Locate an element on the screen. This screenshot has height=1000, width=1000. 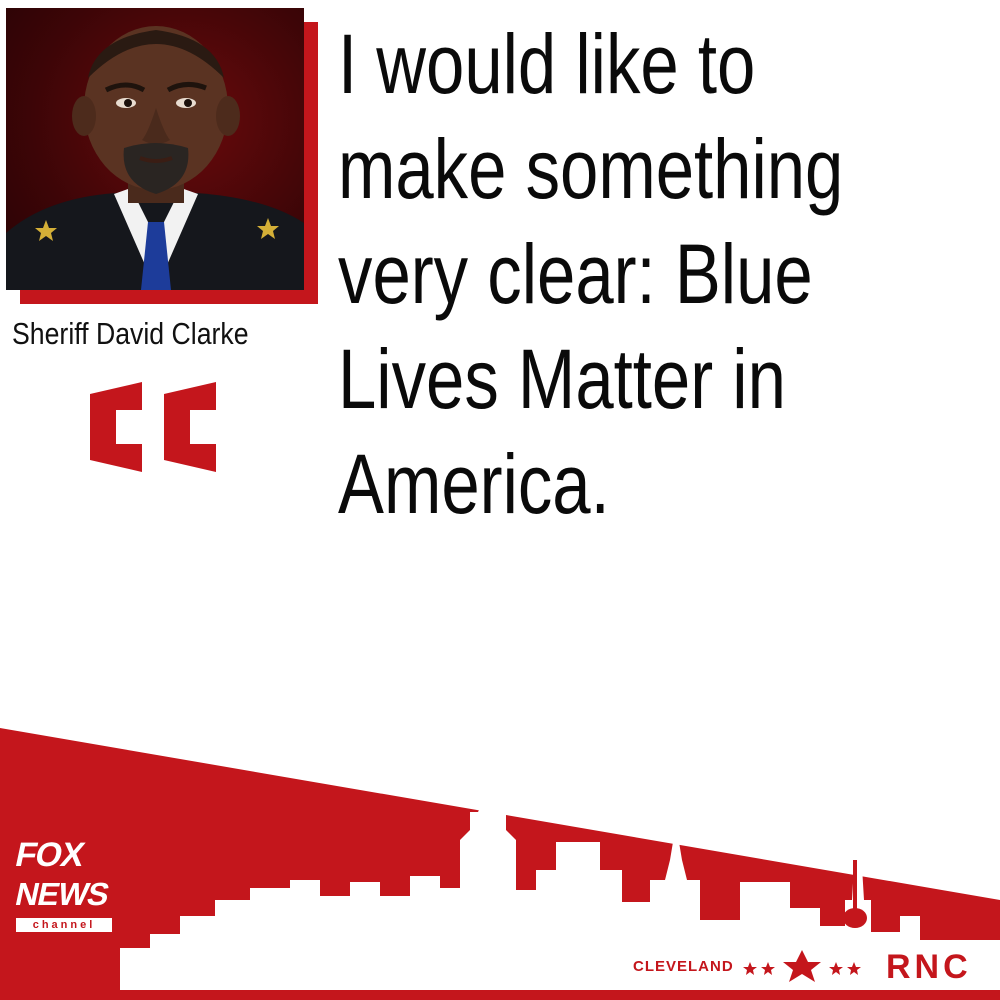
quote-line: I would like to is located at coordinates (547, 64).